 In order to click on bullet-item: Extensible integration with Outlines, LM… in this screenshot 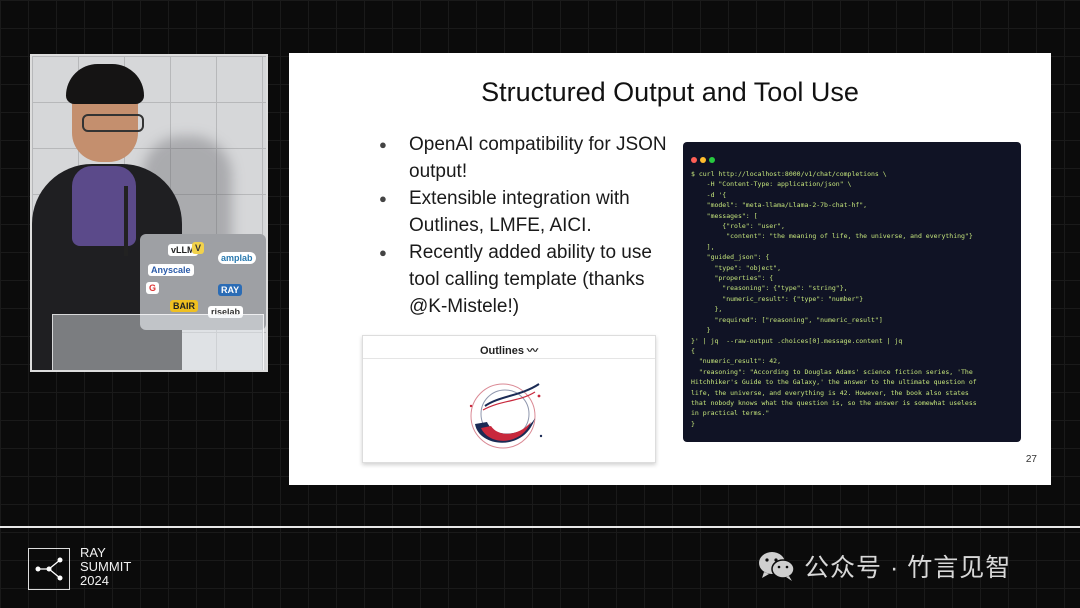, I will do `click(525, 212)`.